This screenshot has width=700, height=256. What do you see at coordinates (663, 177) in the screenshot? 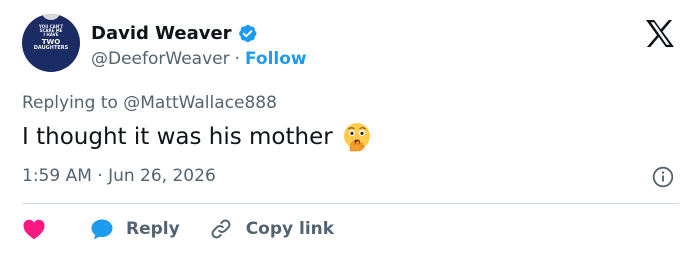
I see `info-icon` at bounding box center [663, 177].